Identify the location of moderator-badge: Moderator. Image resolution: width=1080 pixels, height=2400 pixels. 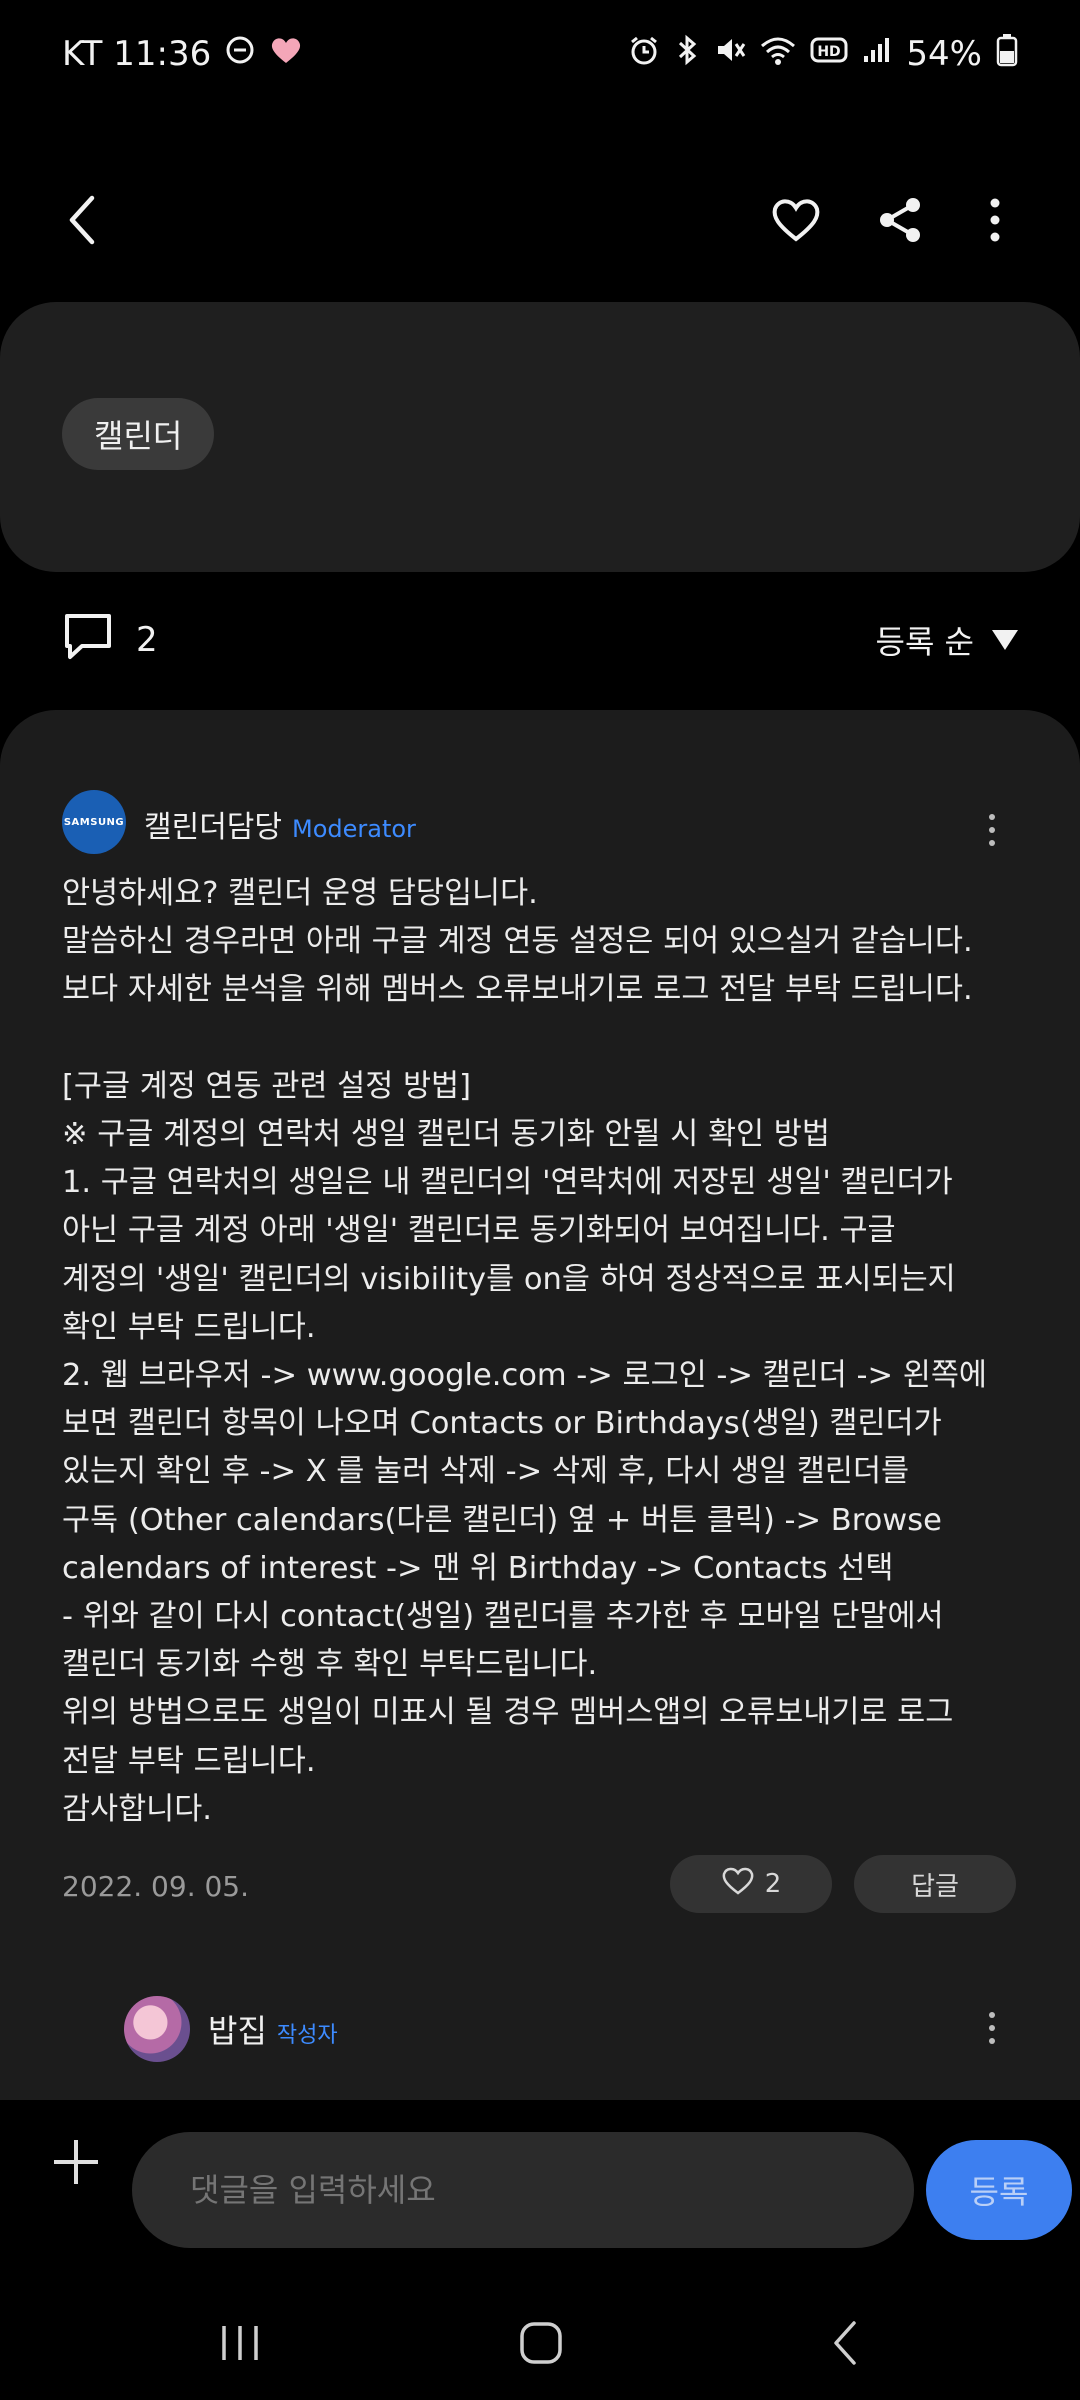
(354, 829).